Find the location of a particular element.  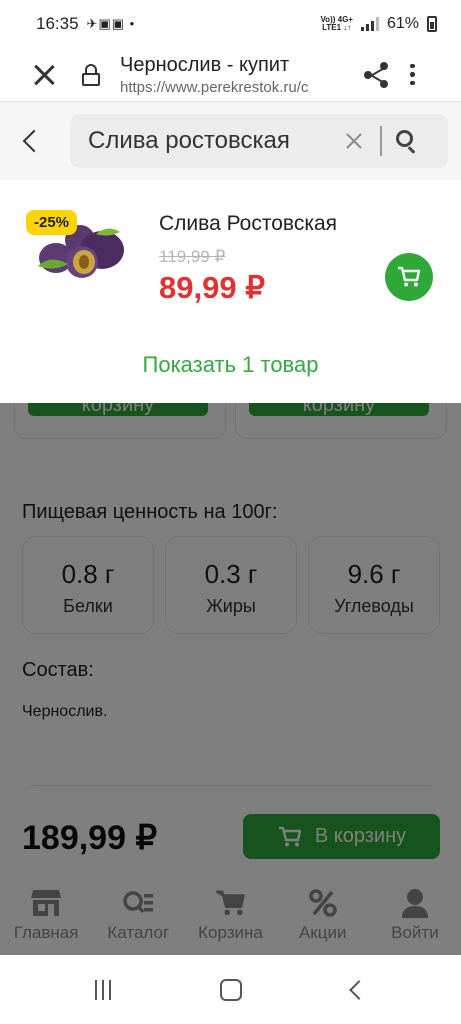

cart-icon is located at coordinates (409, 276).